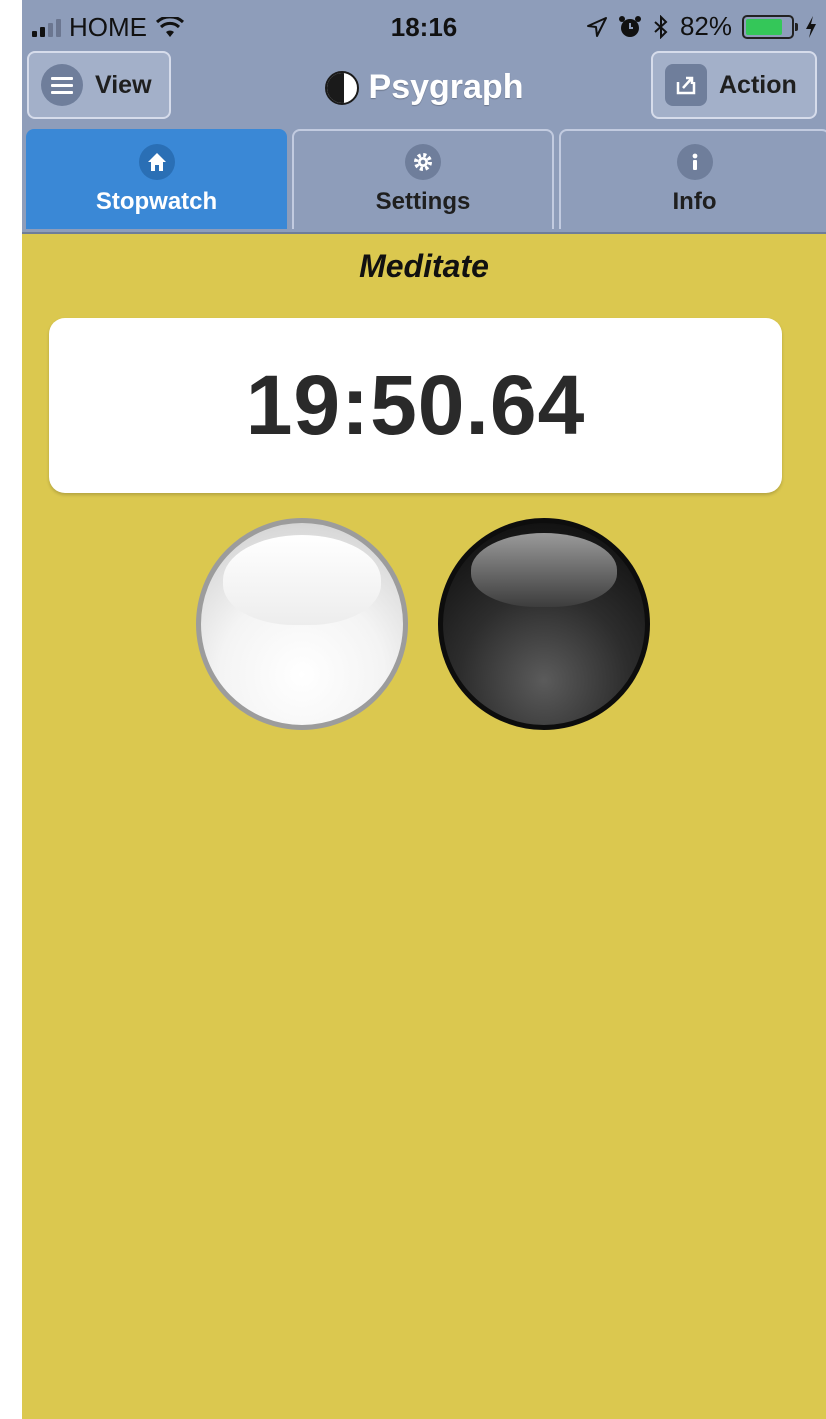  I want to click on battery-percent: 82%, so click(705, 26).